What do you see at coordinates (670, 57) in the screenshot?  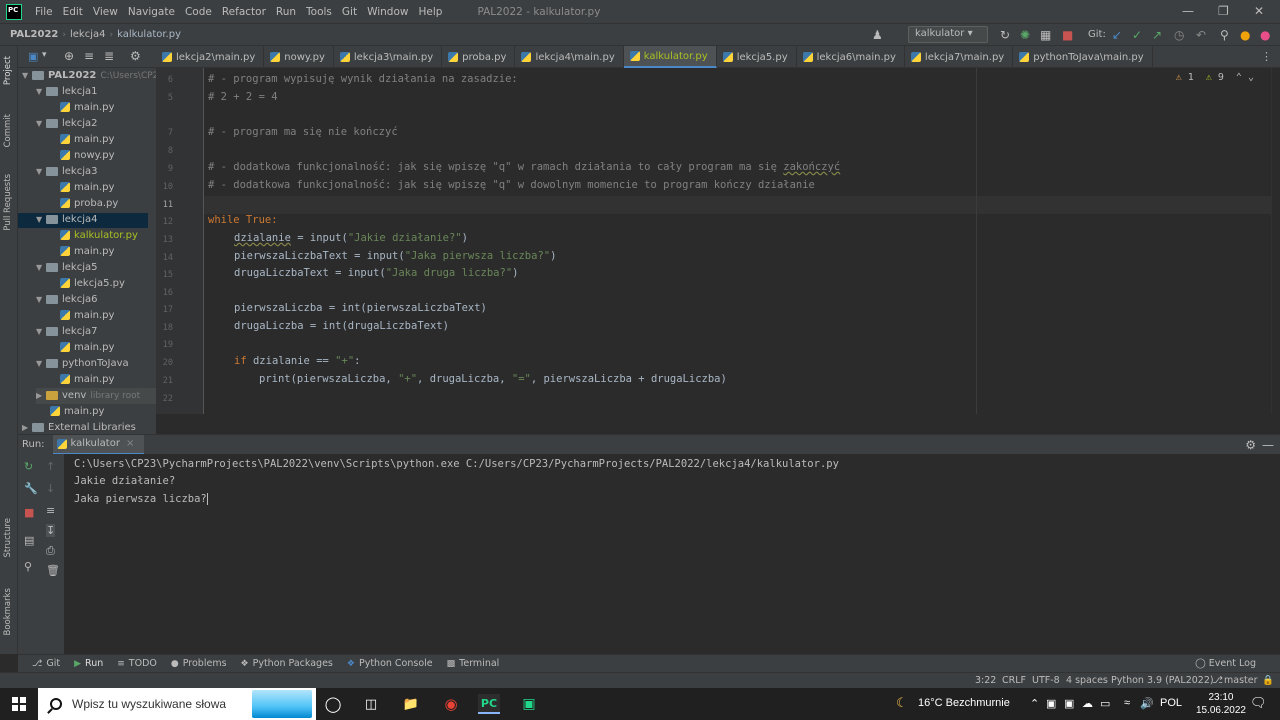 I see `tab-kalkulator: kalkulator.py` at bounding box center [670, 57].